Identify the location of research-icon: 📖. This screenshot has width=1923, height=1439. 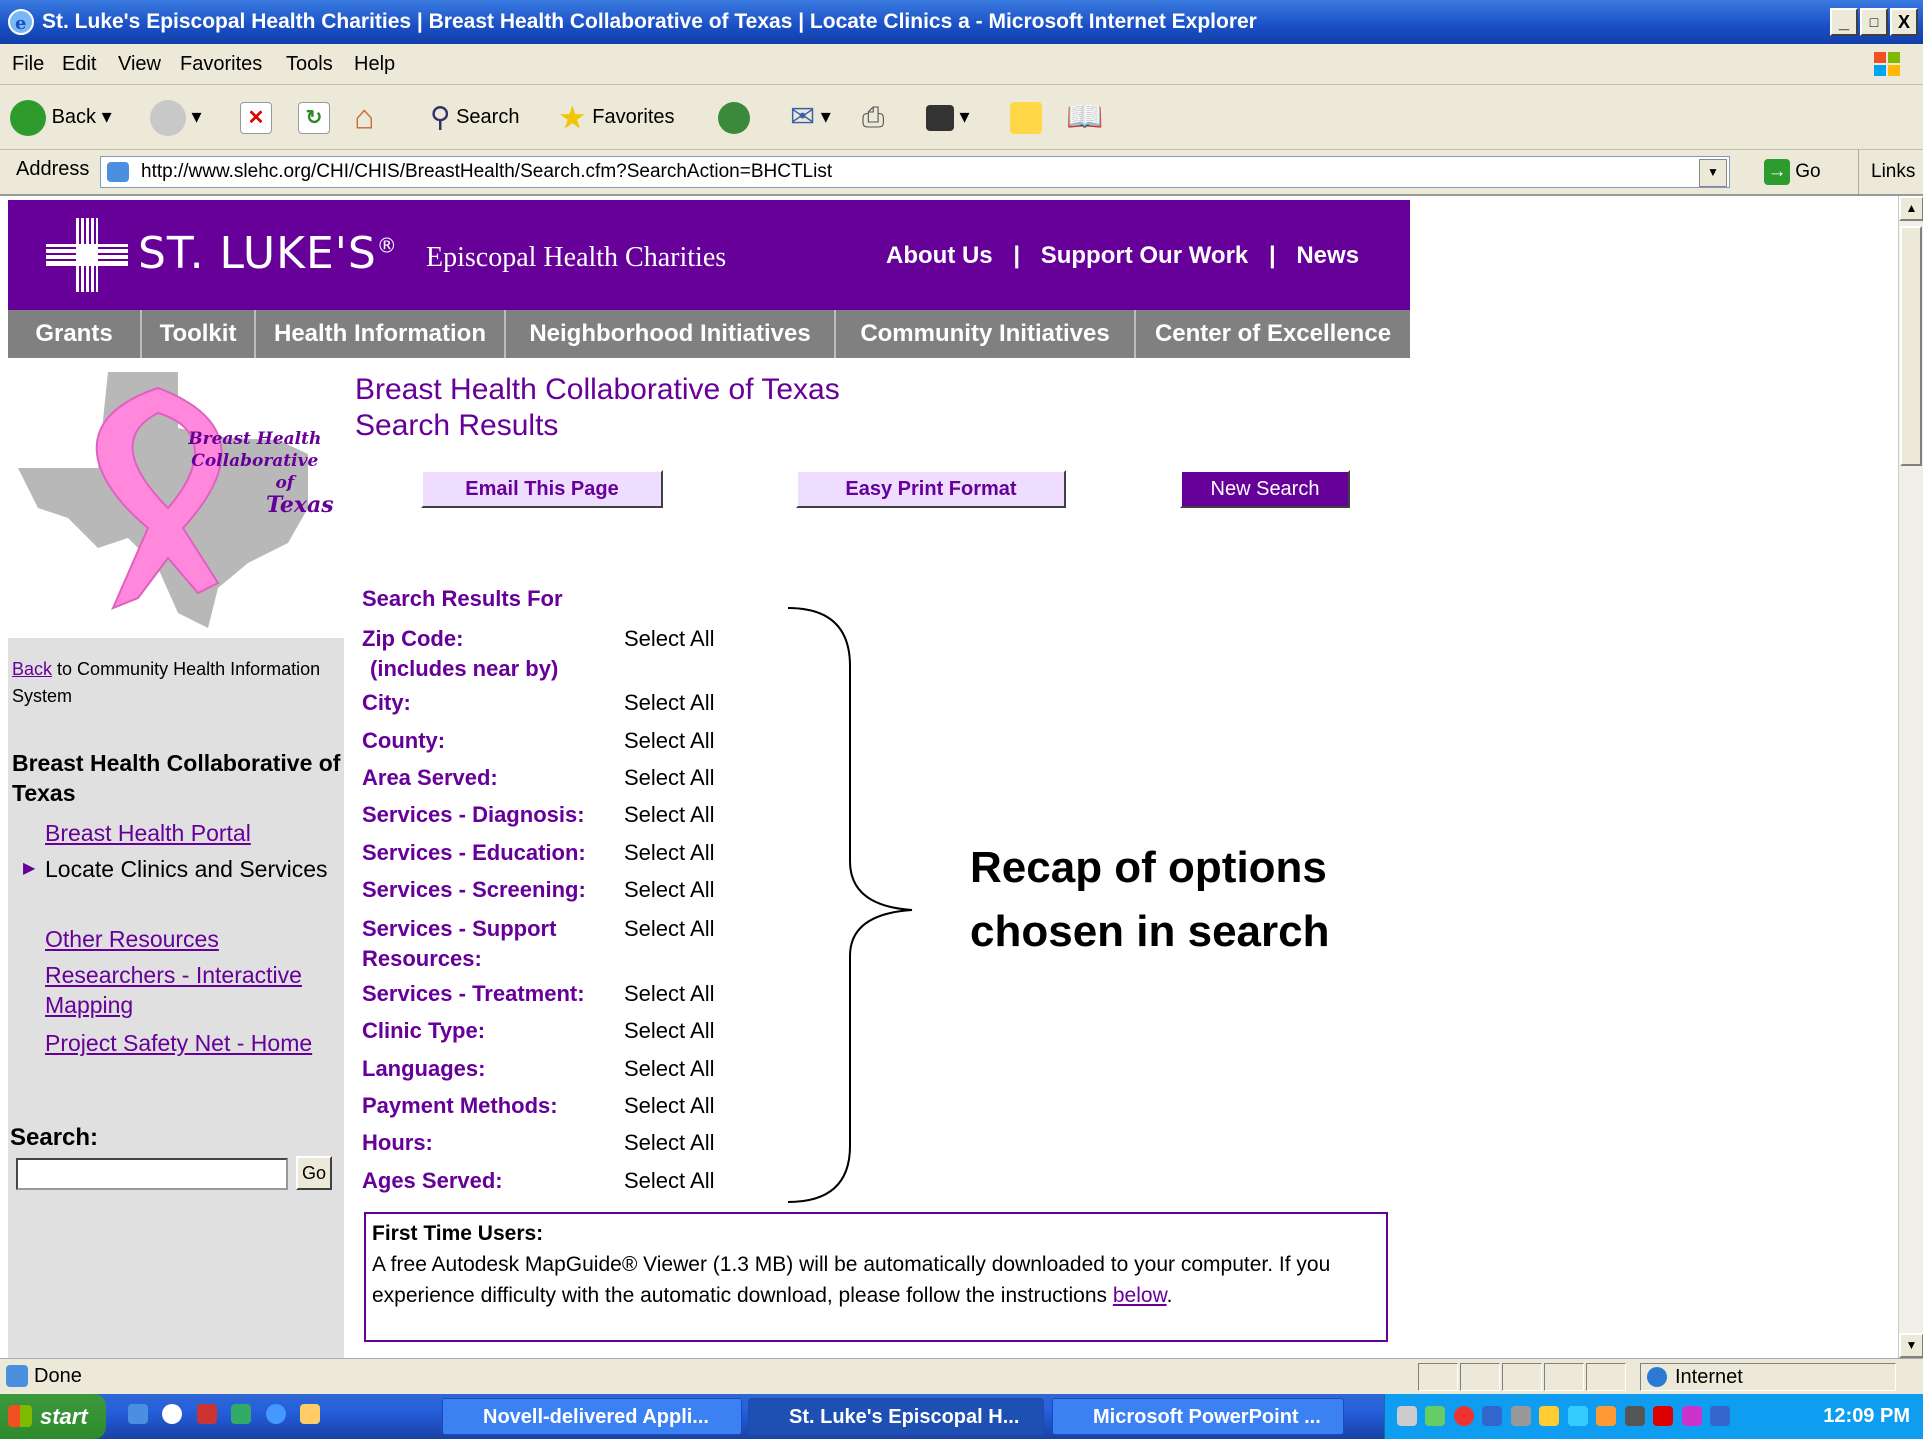
(1085, 117).